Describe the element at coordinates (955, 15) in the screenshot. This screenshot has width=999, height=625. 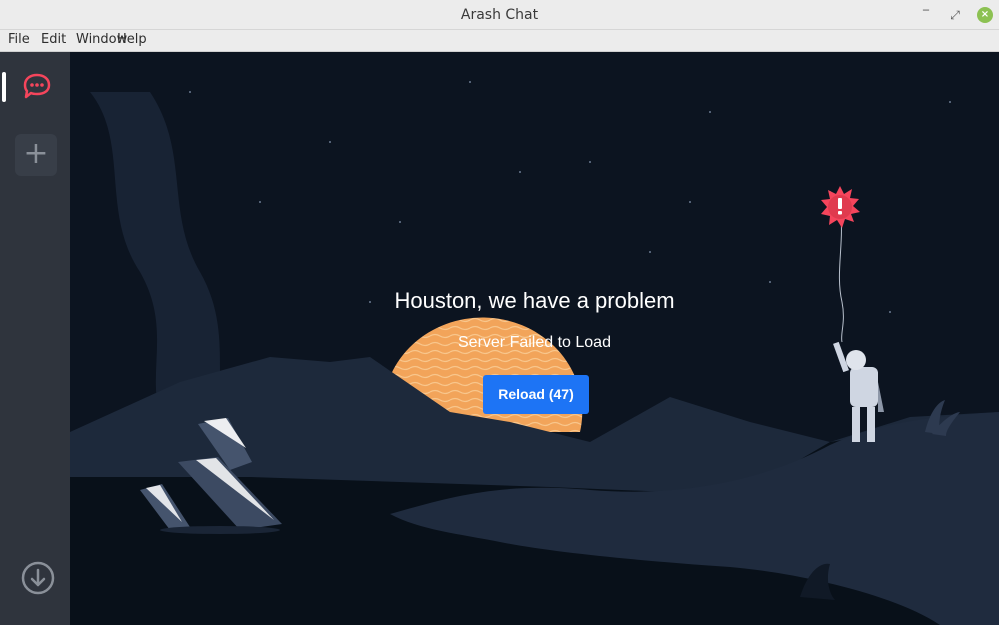
I see `maximize-icon: ⤢` at that location.